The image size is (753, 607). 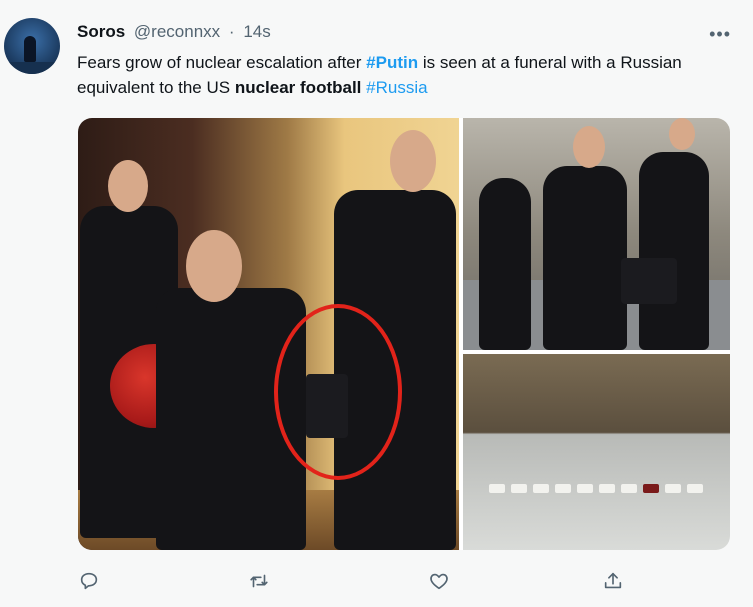 What do you see at coordinates (32, 68) in the screenshot?
I see `avatar-ground` at bounding box center [32, 68].